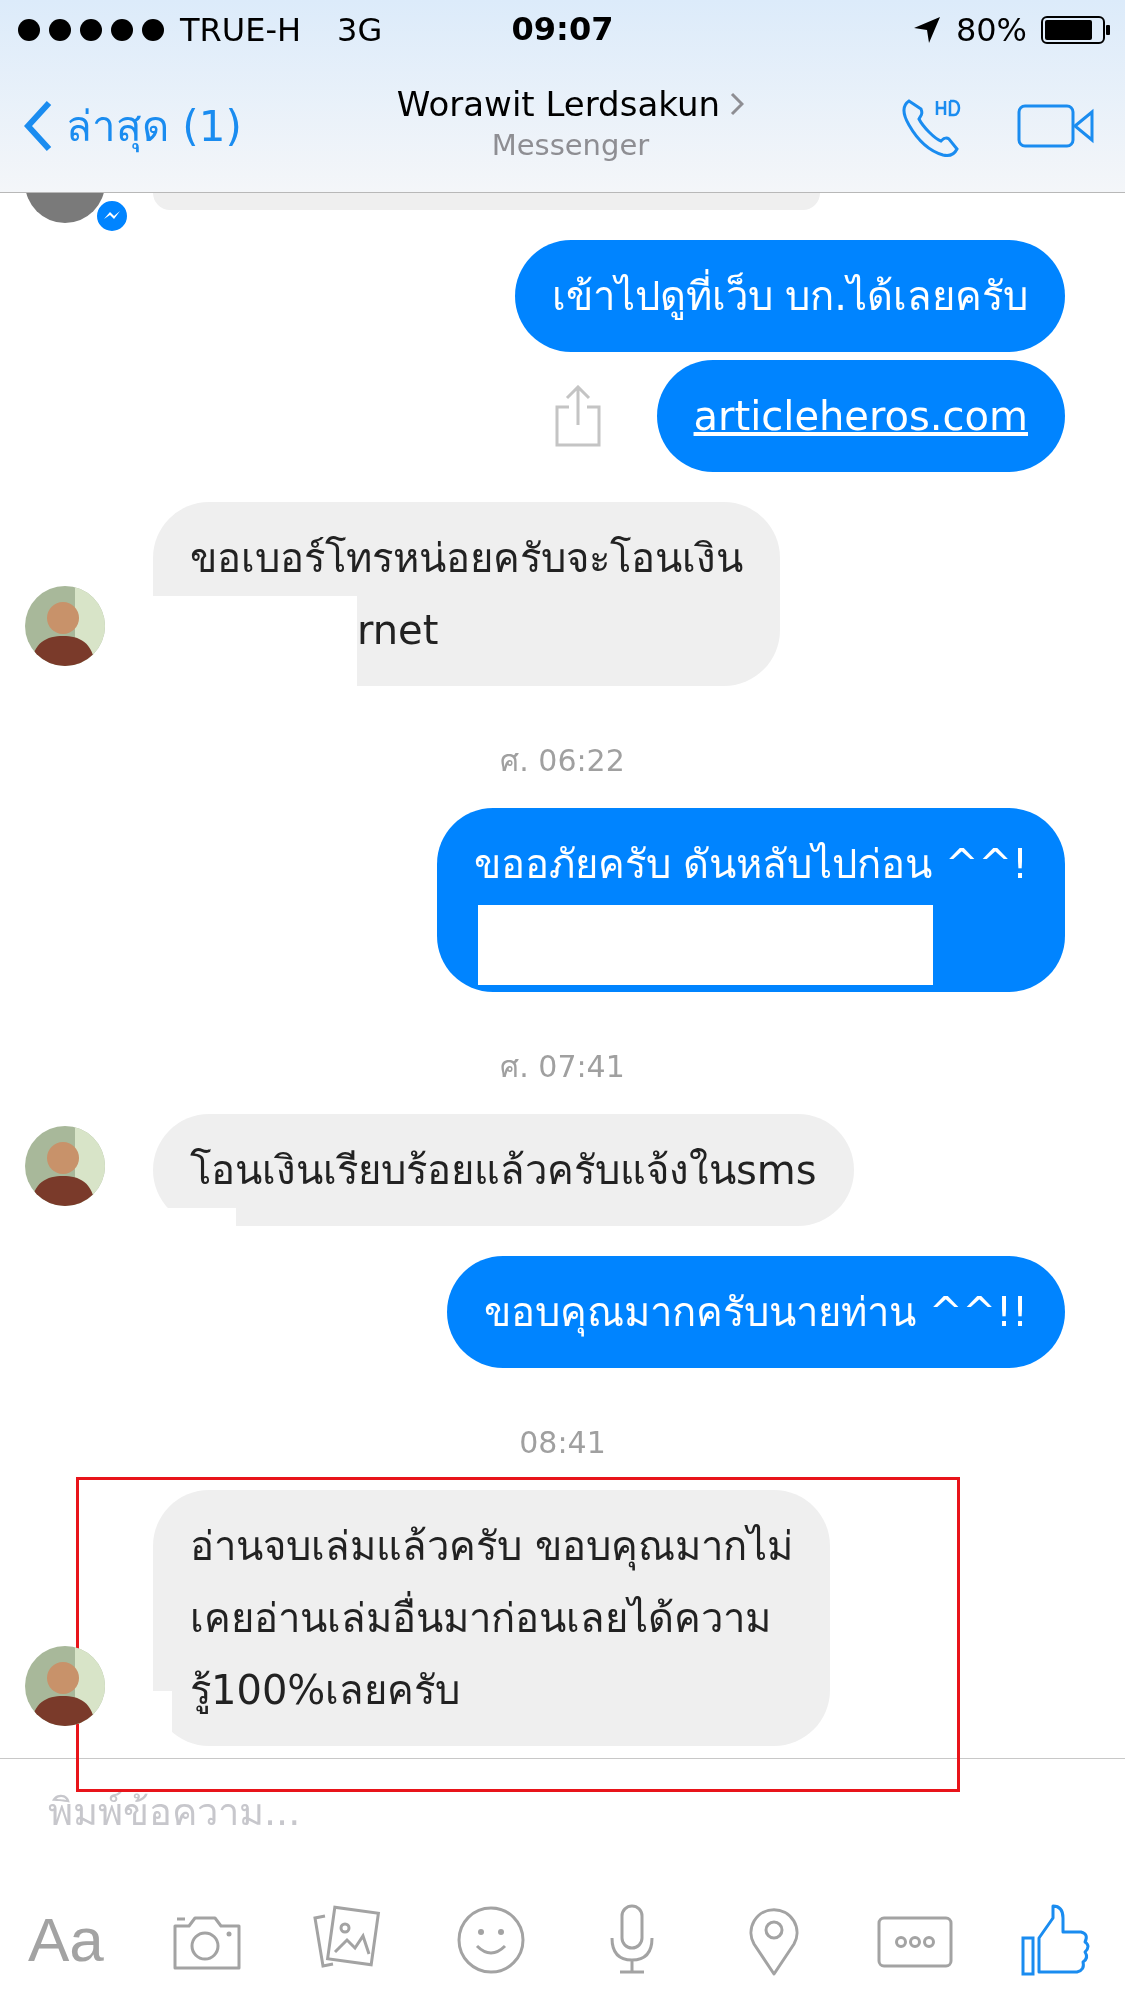 This screenshot has width=1125, height=2001. Describe the element at coordinates (756, 1313) in the screenshot. I see `message-text: ขอบคุณมากครับนายท่าน ^^!!` at that location.